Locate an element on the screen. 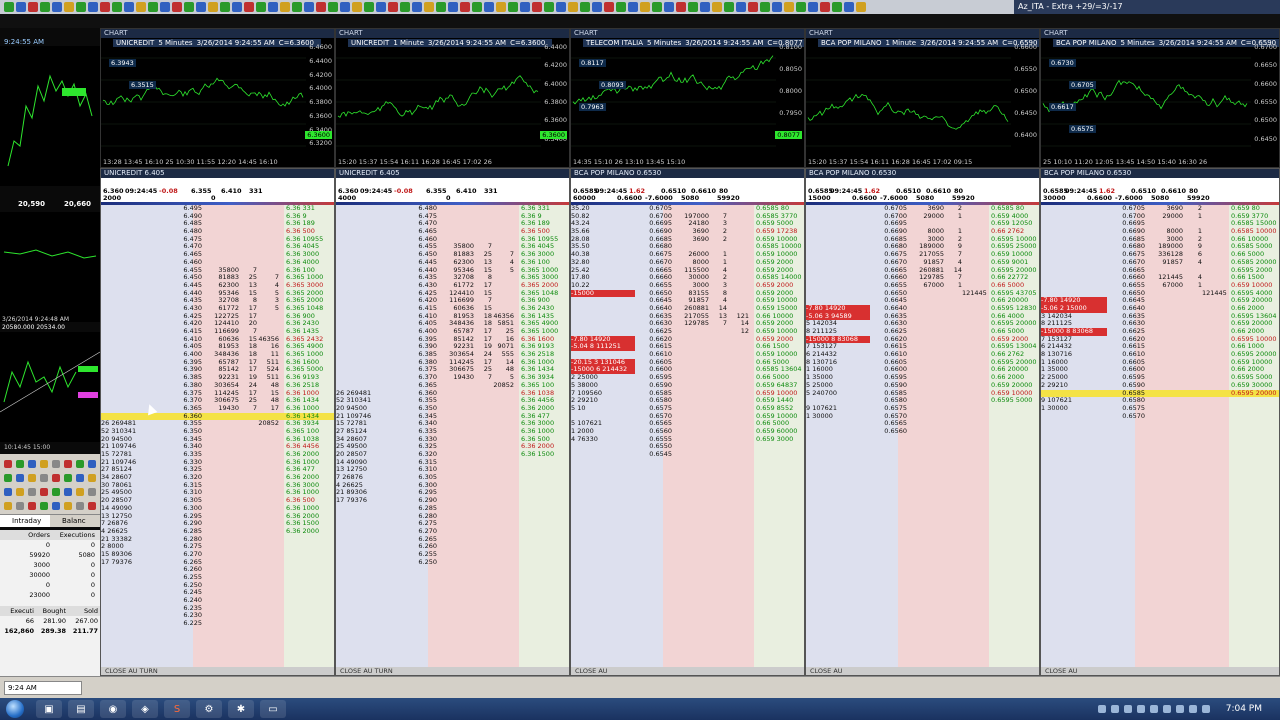 This screenshot has height=720, width=1280. tab-balance: Balanc is located at coordinates (75, 521).